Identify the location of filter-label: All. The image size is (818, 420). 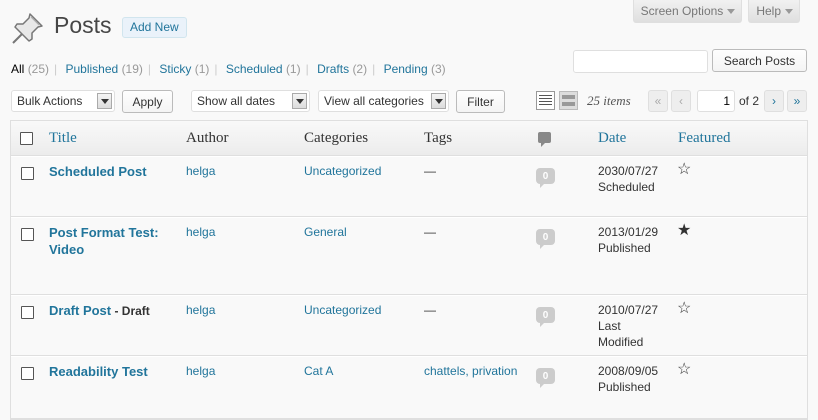
(17, 69).